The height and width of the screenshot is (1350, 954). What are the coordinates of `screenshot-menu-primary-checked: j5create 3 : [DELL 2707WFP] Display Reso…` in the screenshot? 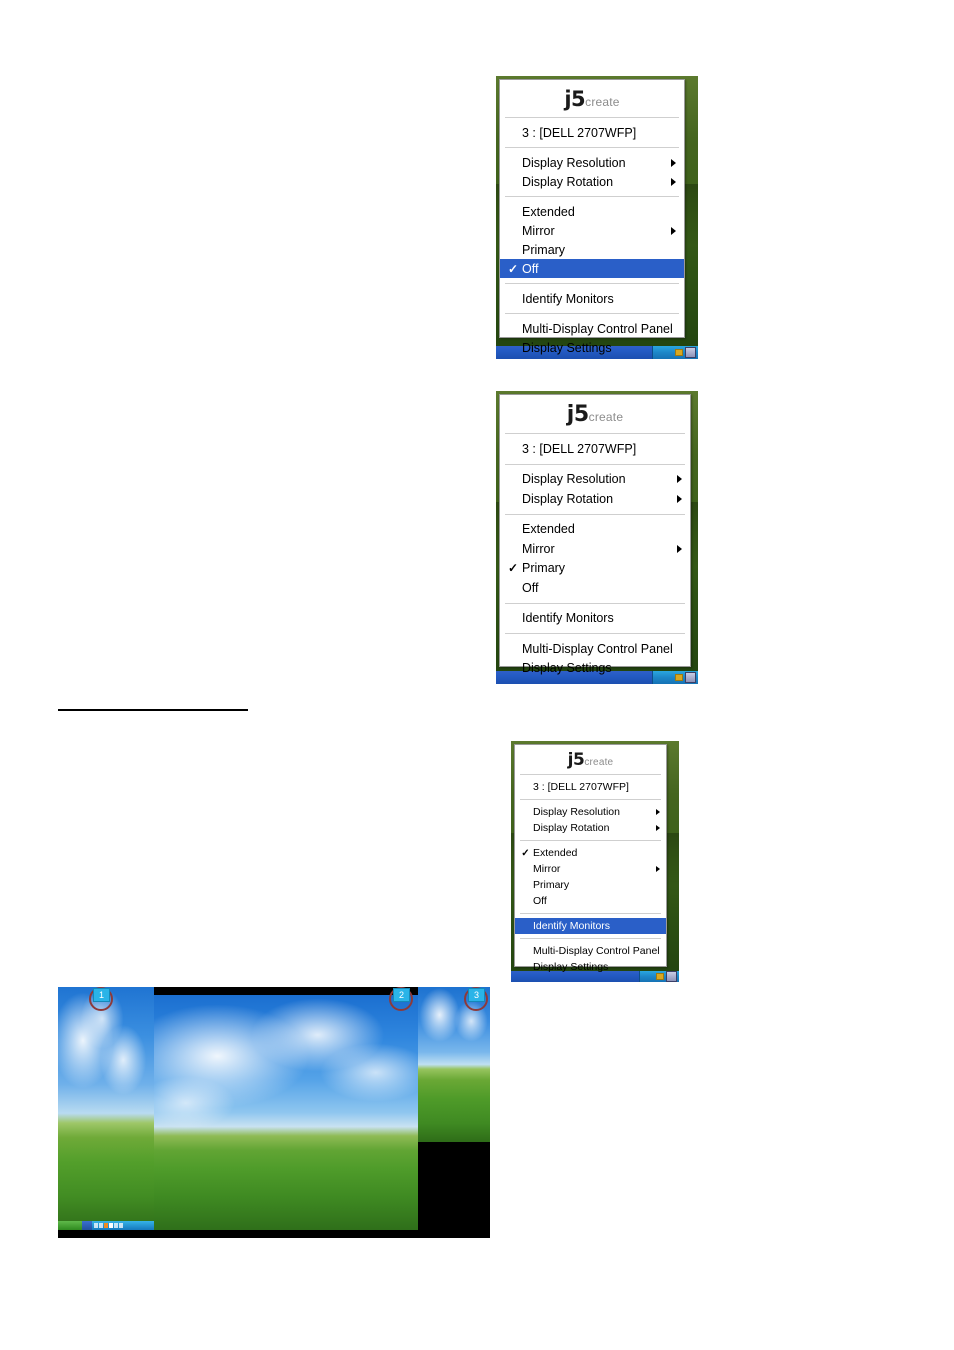 It's located at (597, 537).